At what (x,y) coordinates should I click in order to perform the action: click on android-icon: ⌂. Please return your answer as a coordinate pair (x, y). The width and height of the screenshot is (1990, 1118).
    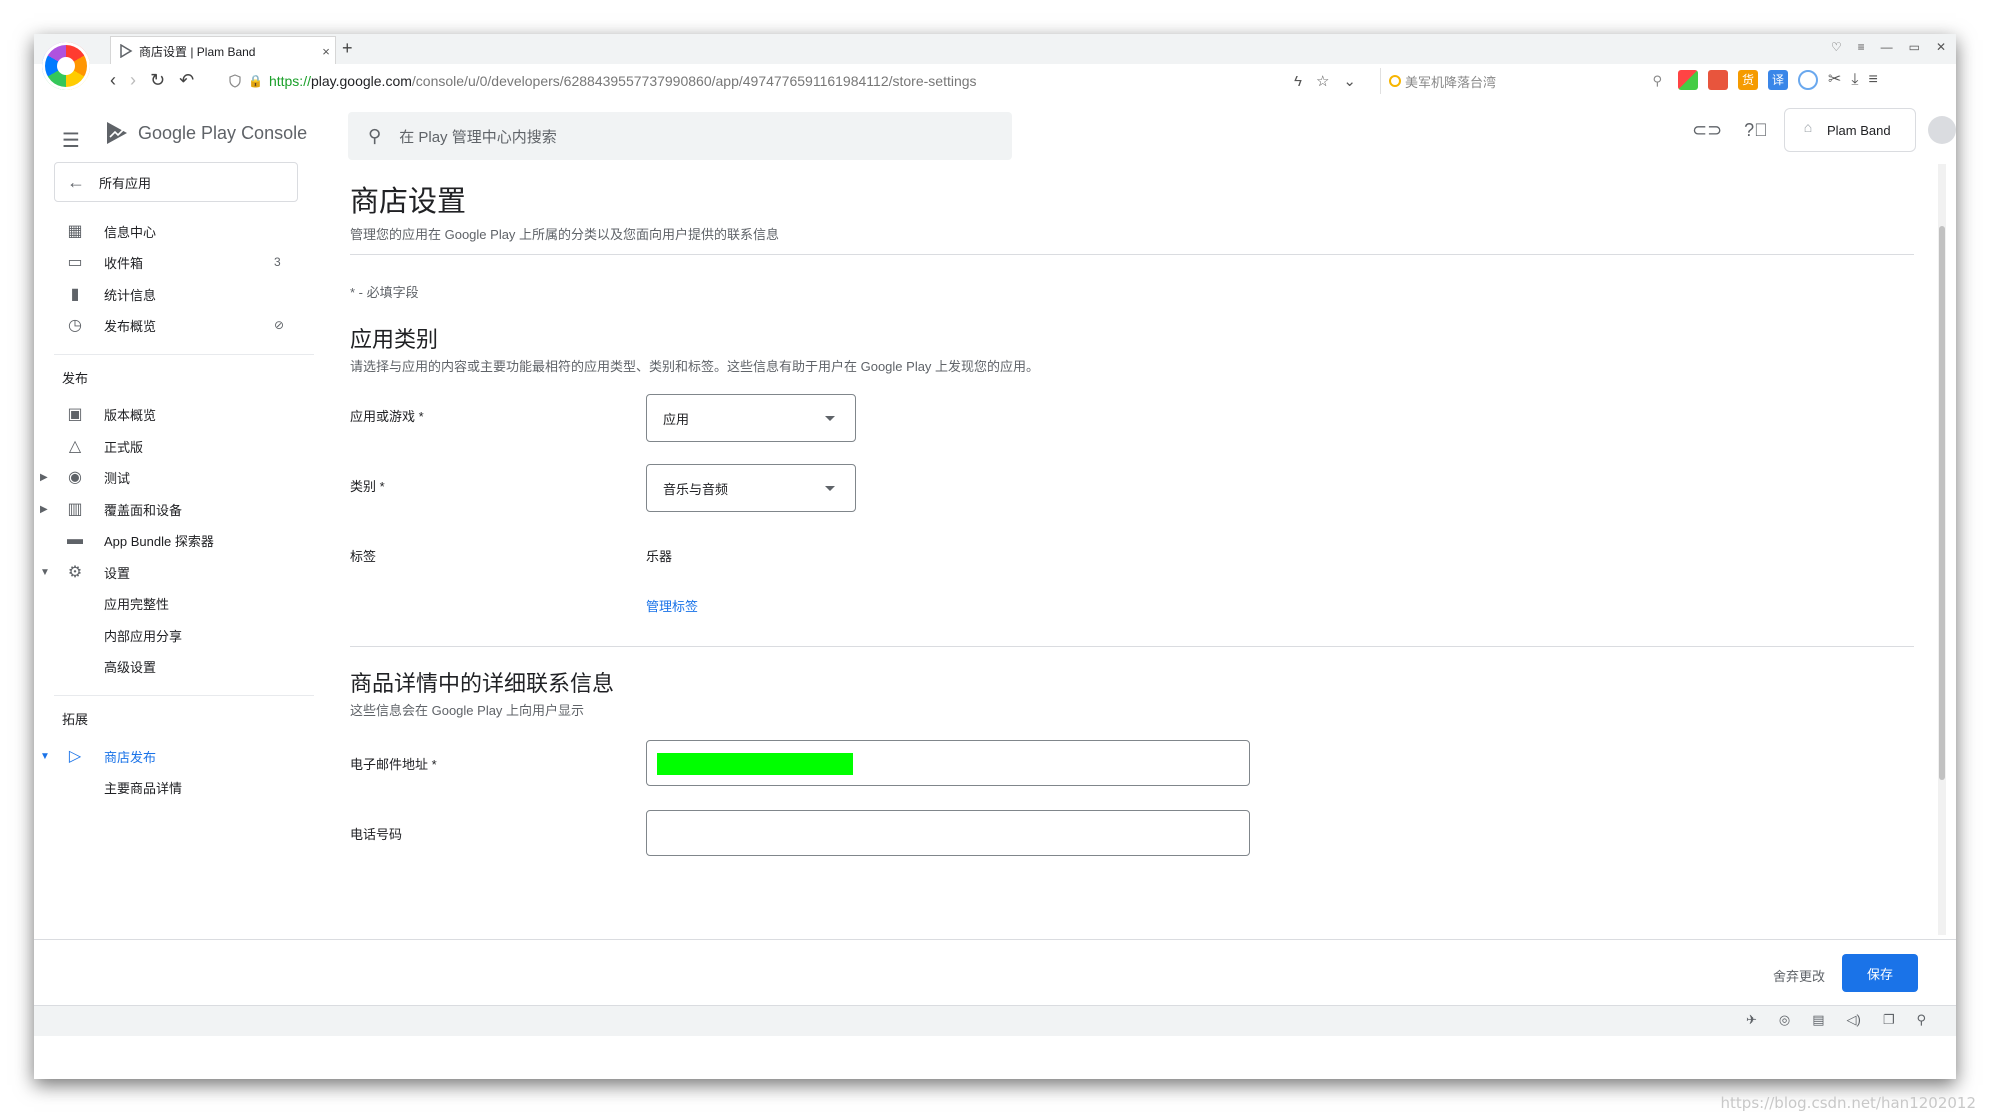
    Looking at the image, I should click on (1808, 127).